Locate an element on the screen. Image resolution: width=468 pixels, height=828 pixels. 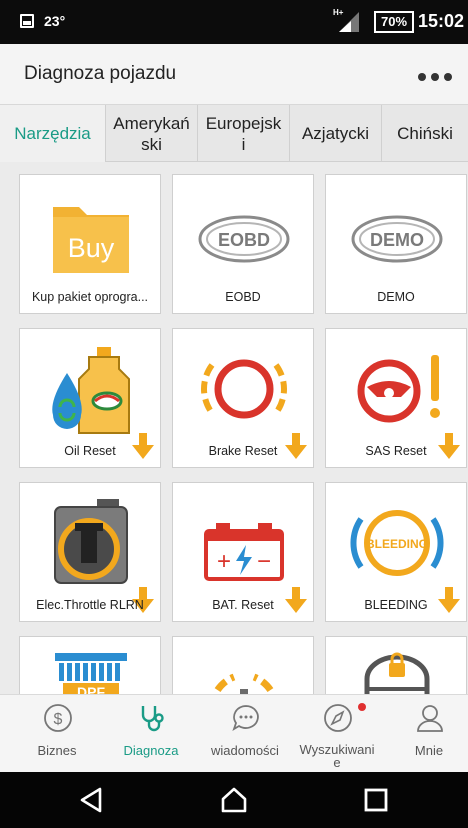
brake-reset-card: Brake Reset is located at coordinates (243, 398).